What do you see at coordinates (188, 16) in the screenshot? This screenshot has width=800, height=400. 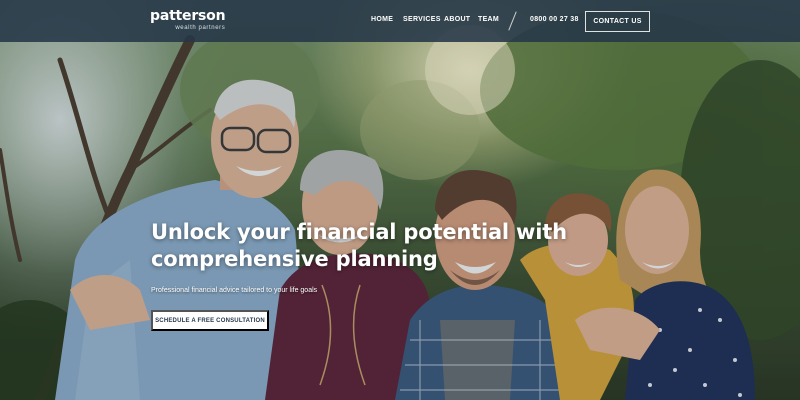 I see `brand-name: patterson` at bounding box center [188, 16].